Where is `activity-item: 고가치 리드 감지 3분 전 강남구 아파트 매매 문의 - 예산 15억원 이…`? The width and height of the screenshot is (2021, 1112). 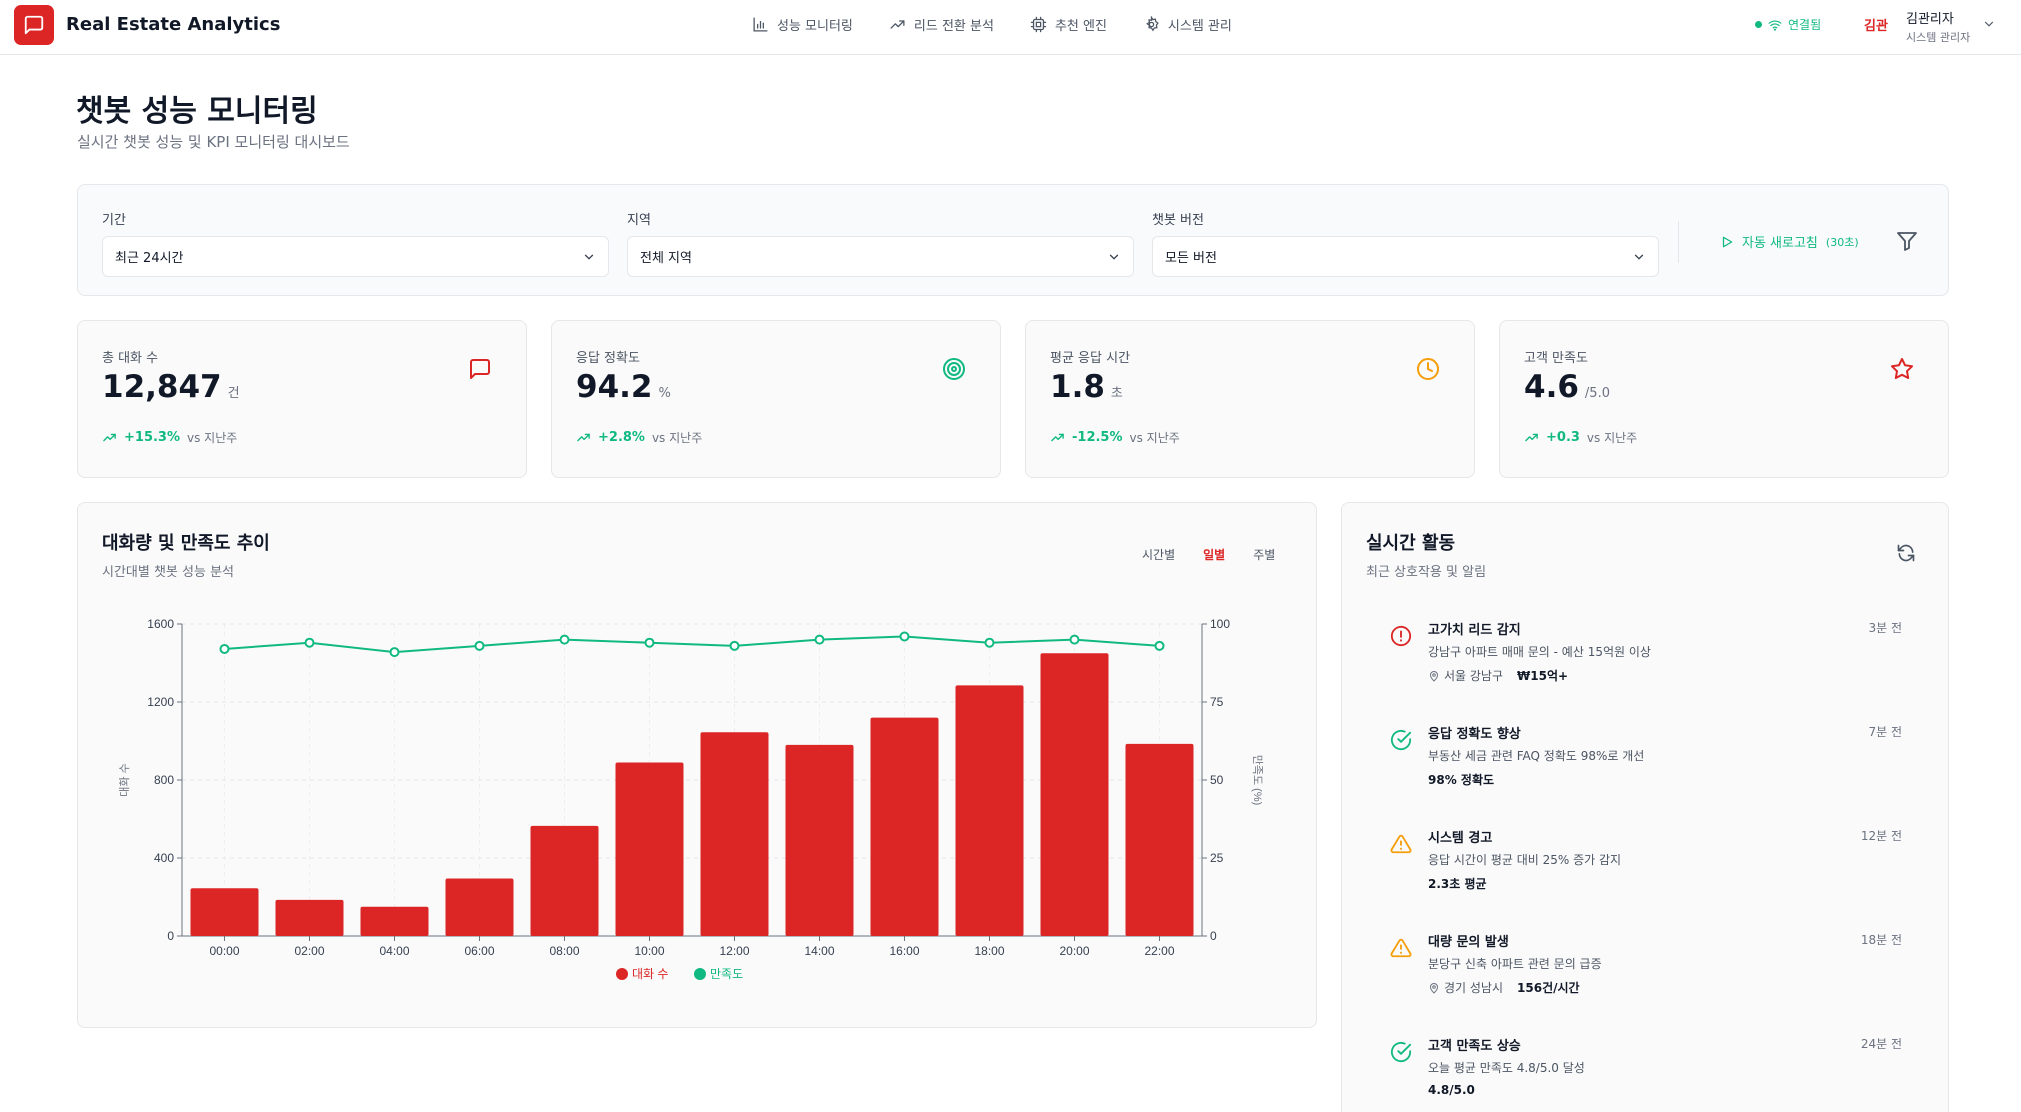 activity-item: 고가치 리드 감지 3분 전 강남구 아파트 매매 문의 - 예산 15억원 이… is located at coordinates (1646, 653).